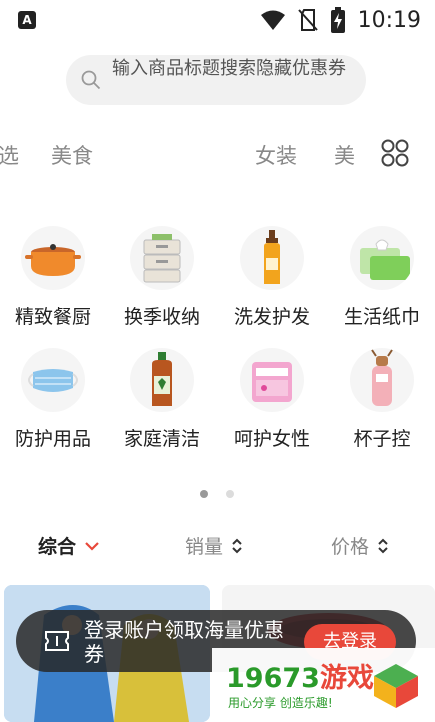  I want to click on status-bar: A 10:19, so click(217, 20).